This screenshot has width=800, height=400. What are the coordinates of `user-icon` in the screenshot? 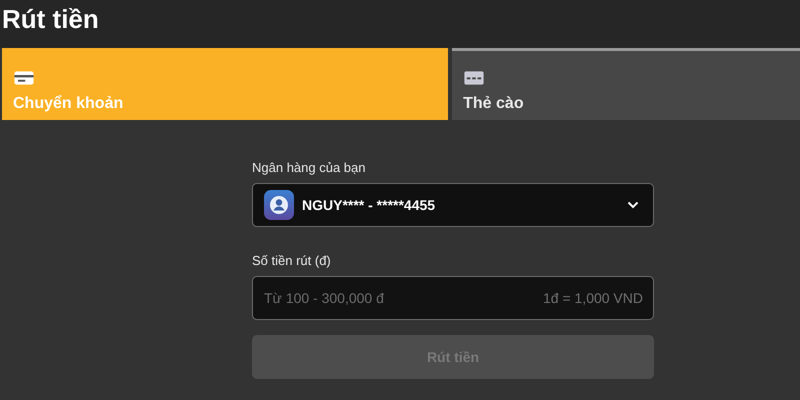 It's located at (279, 205).